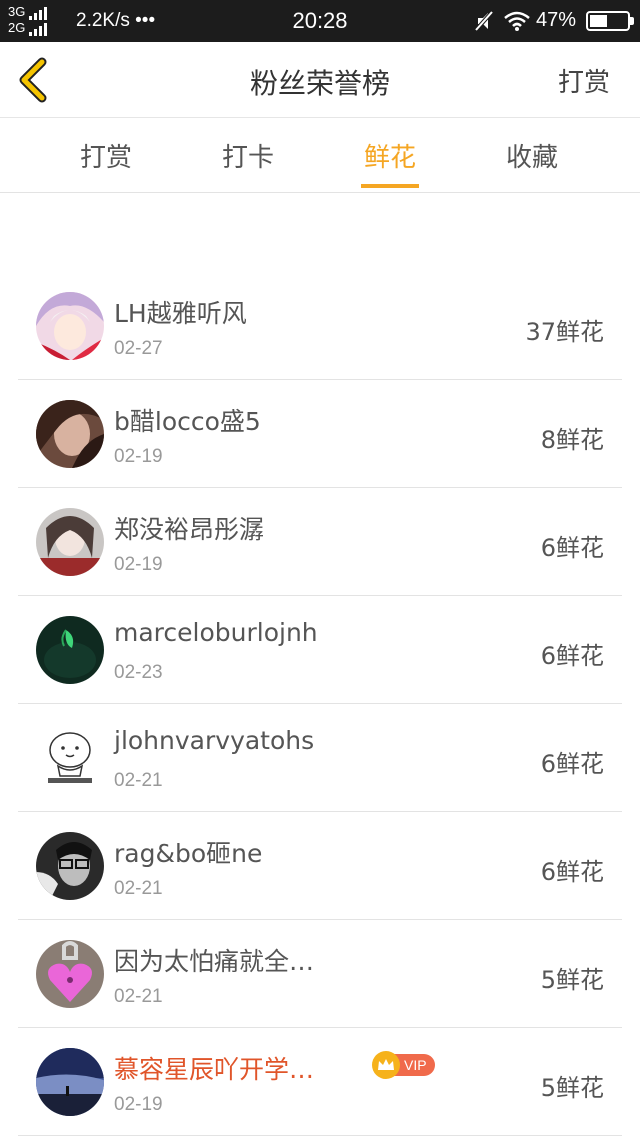 The width and height of the screenshot is (640, 1138). I want to click on fan-name: marceloburlojnh, so click(216, 632).